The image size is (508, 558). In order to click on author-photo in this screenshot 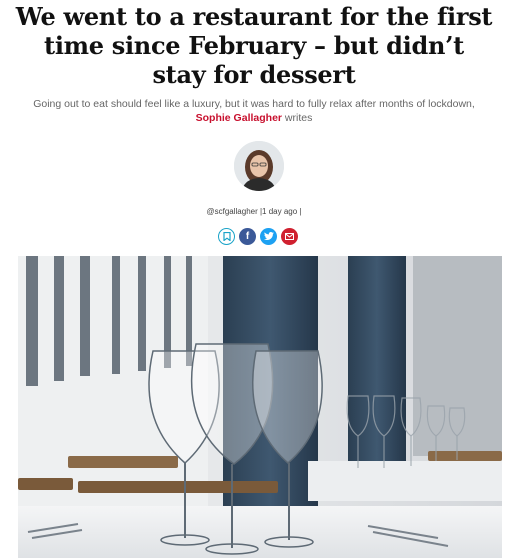, I will do `click(259, 166)`.